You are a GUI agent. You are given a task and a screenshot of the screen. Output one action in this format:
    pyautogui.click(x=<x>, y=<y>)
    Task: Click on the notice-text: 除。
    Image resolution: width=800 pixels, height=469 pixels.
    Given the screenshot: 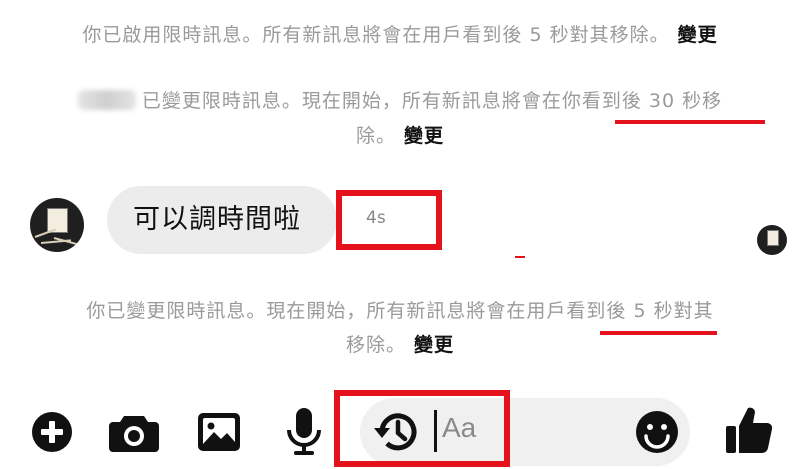 What is the action you would take?
    pyautogui.click(x=375, y=136)
    